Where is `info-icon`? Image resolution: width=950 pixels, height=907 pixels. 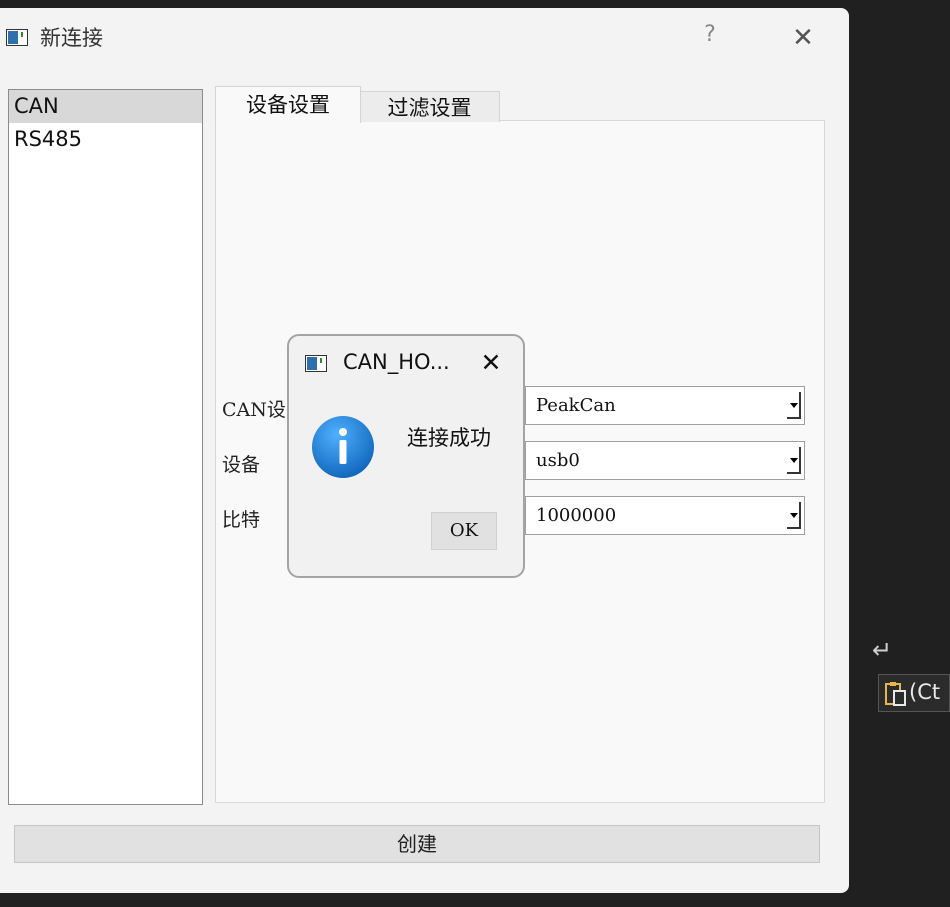 info-icon is located at coordinates (343, 447).